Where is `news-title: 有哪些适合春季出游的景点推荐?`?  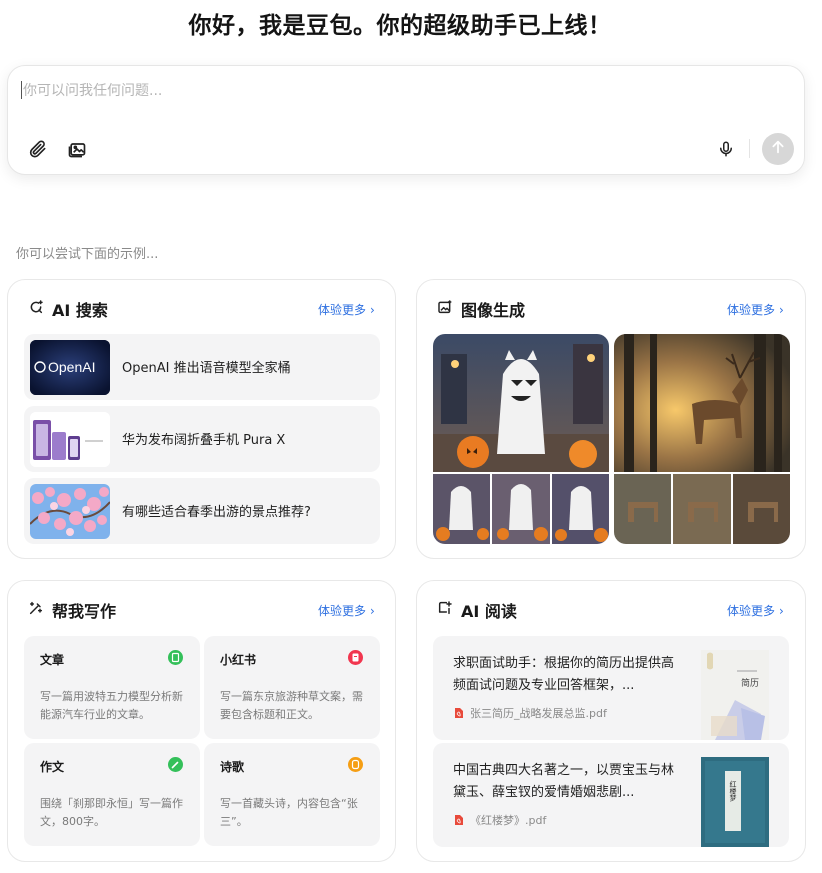 news-title: 有哪些适合春季出游的景点推荐? is located at coordinates (216, 512).